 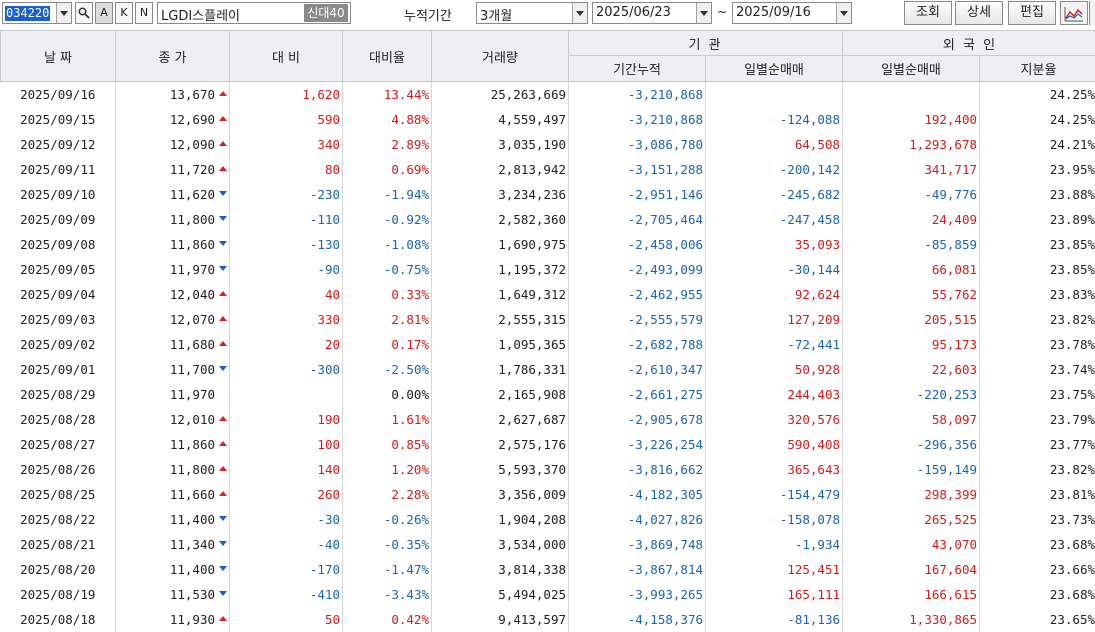 I want to click on cell-close: 12,090, so click(x=173, y=144).